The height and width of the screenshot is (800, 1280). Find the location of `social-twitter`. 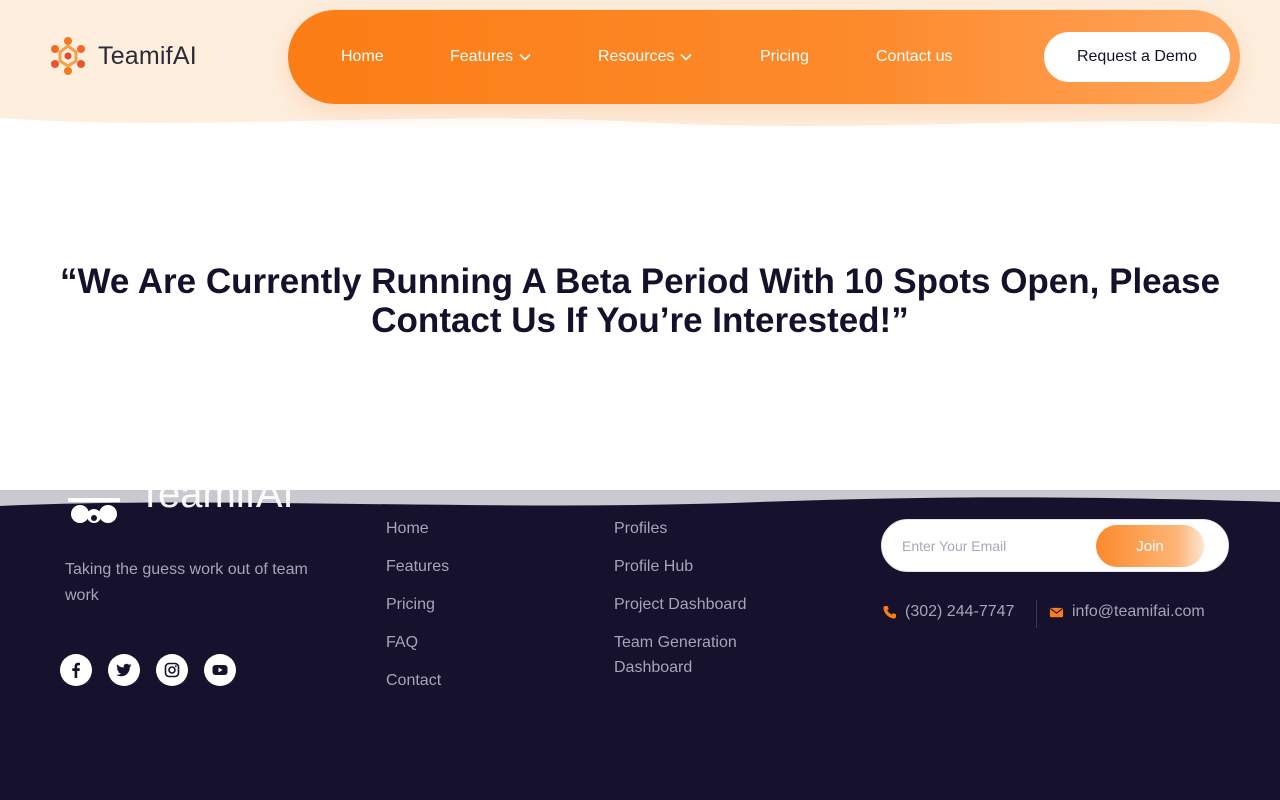

social-twitter is located at coordinates (124, 670).